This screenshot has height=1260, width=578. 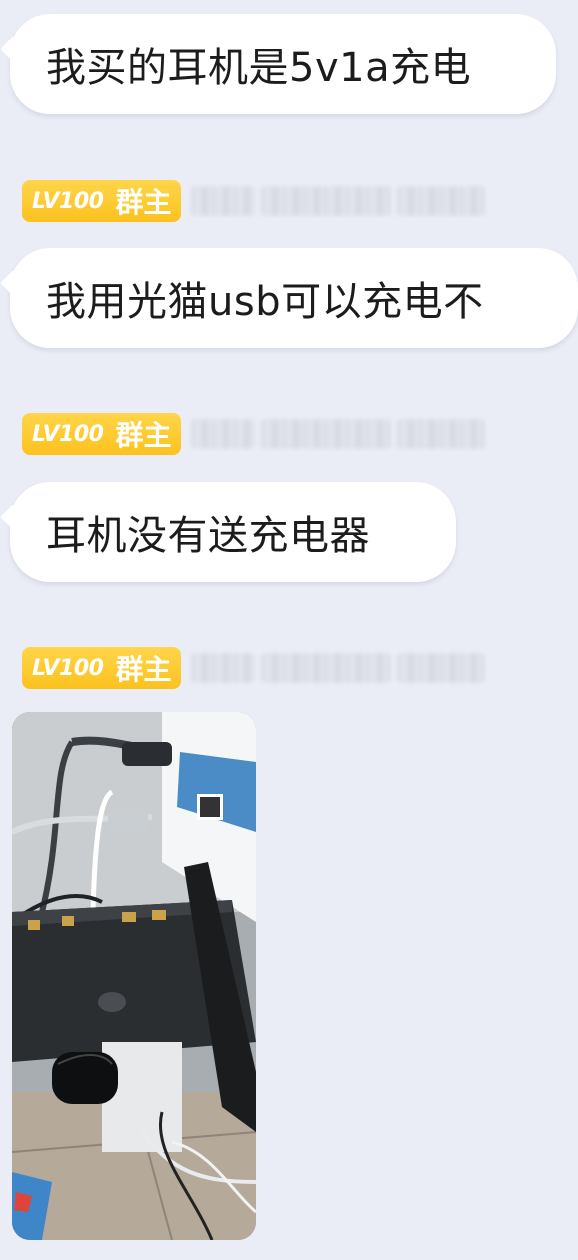 I want to click on message-text: 耳机没有送充电器, so click(x=208, y=536).